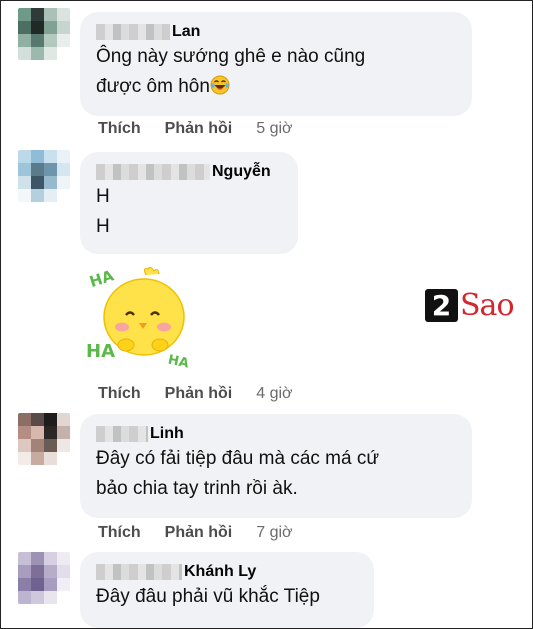 The image size is (533, 629). Describe the element at coordinates (208, 596) in the screenshot. I see `comment-text: Đây đâu phải vũ khắc Tiệp` at that location.